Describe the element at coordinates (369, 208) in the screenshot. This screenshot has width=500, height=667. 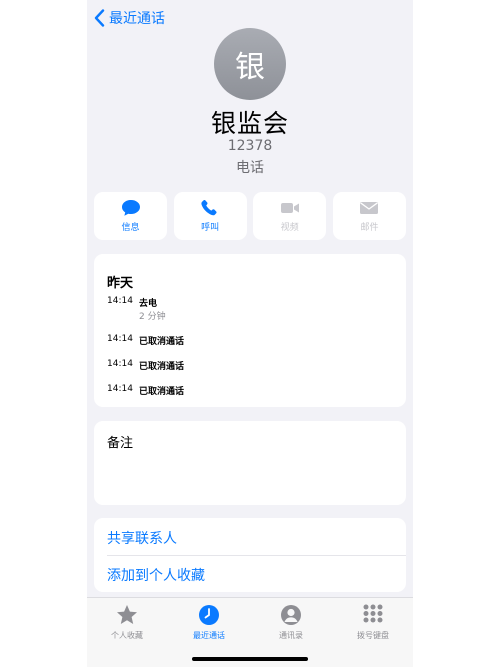
I see `mail-icon` at that location.